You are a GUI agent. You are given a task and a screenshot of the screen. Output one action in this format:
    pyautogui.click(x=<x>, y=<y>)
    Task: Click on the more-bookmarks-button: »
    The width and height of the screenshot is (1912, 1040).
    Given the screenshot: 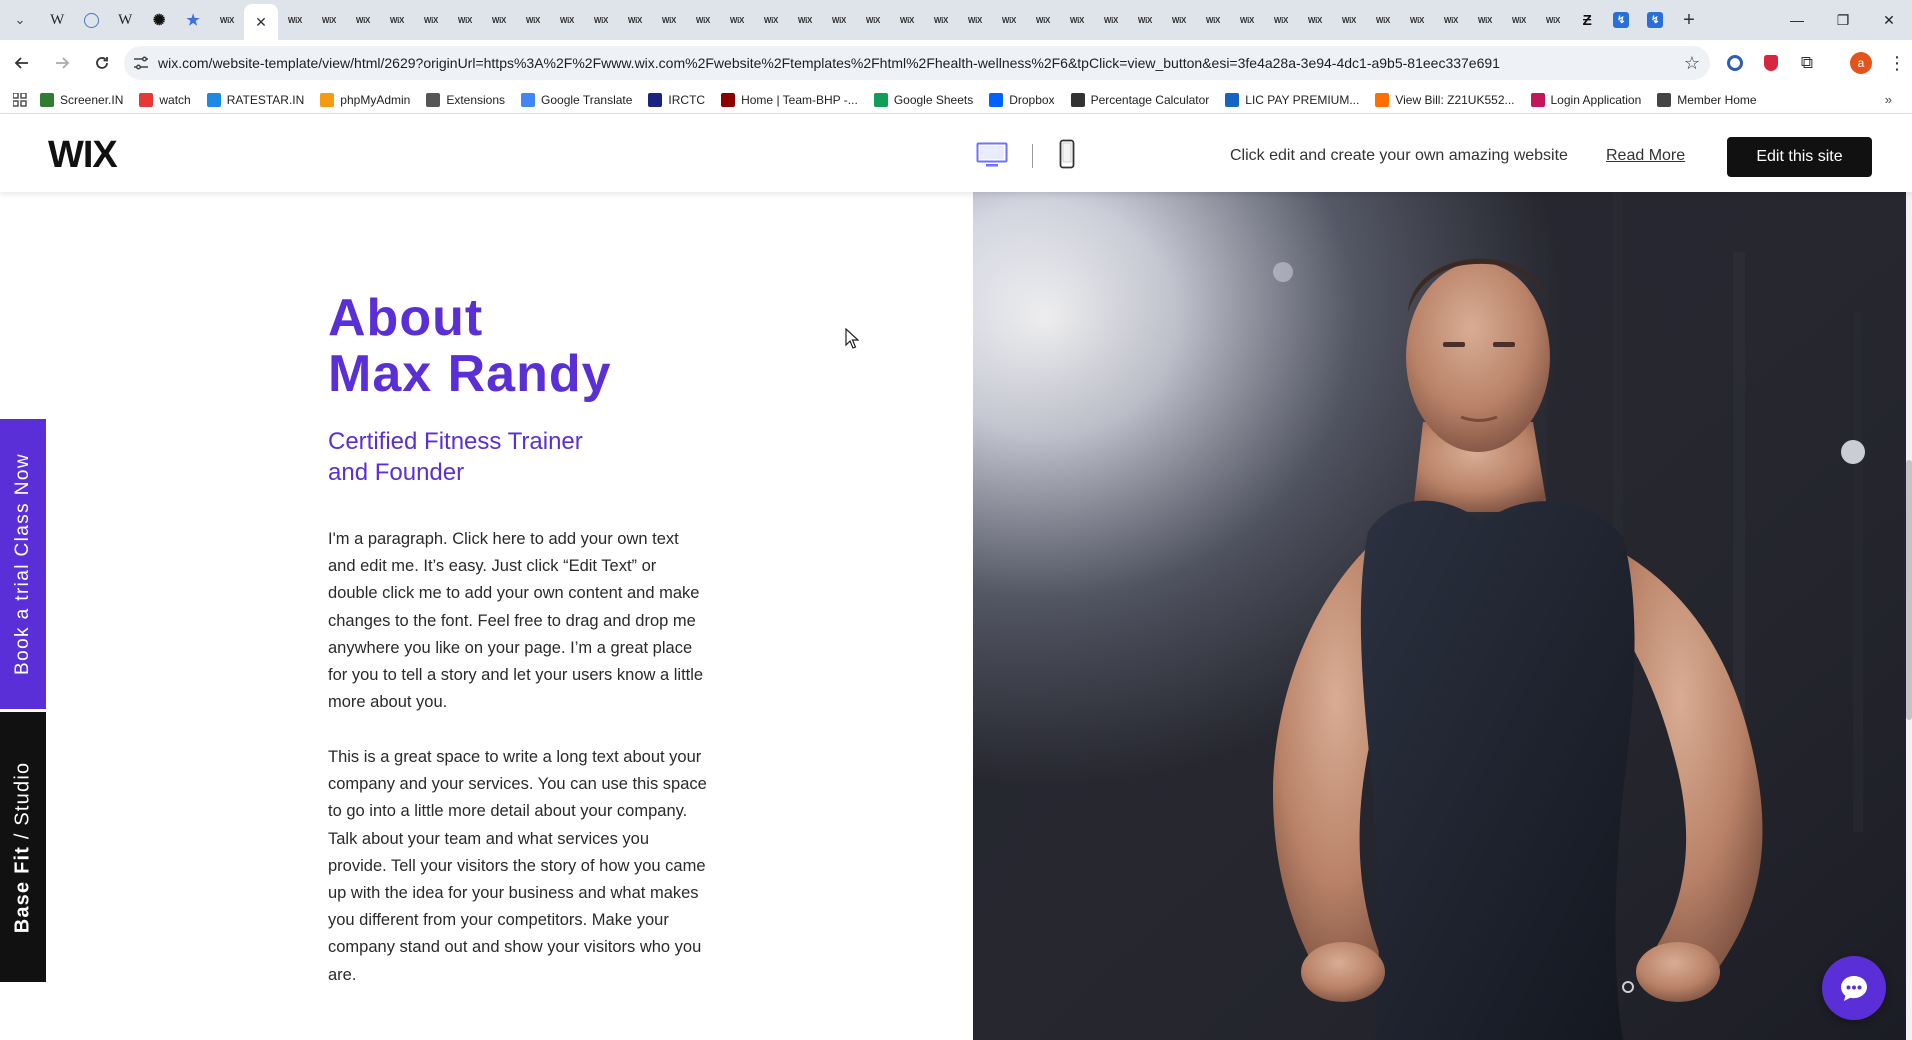 What is the action you would take?
    pyautogui.click(x=1888, y=99)
    